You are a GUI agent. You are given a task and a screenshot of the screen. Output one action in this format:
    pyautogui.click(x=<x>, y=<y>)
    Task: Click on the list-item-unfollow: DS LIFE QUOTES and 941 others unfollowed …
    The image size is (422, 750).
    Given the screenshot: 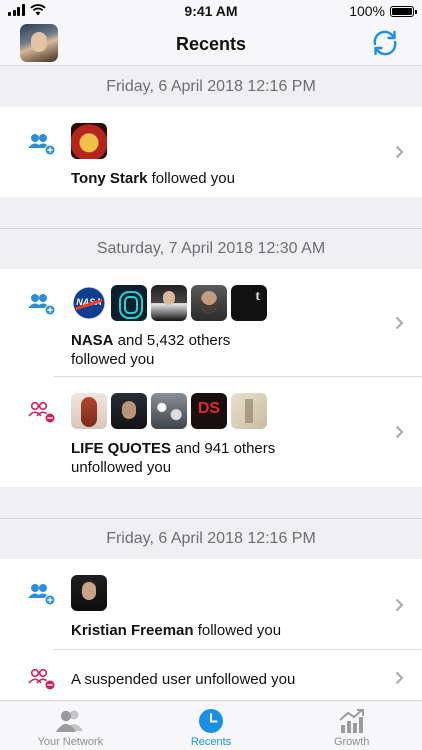 What is the action you would take?
    pyautogui.click(x=211, y=432)
    